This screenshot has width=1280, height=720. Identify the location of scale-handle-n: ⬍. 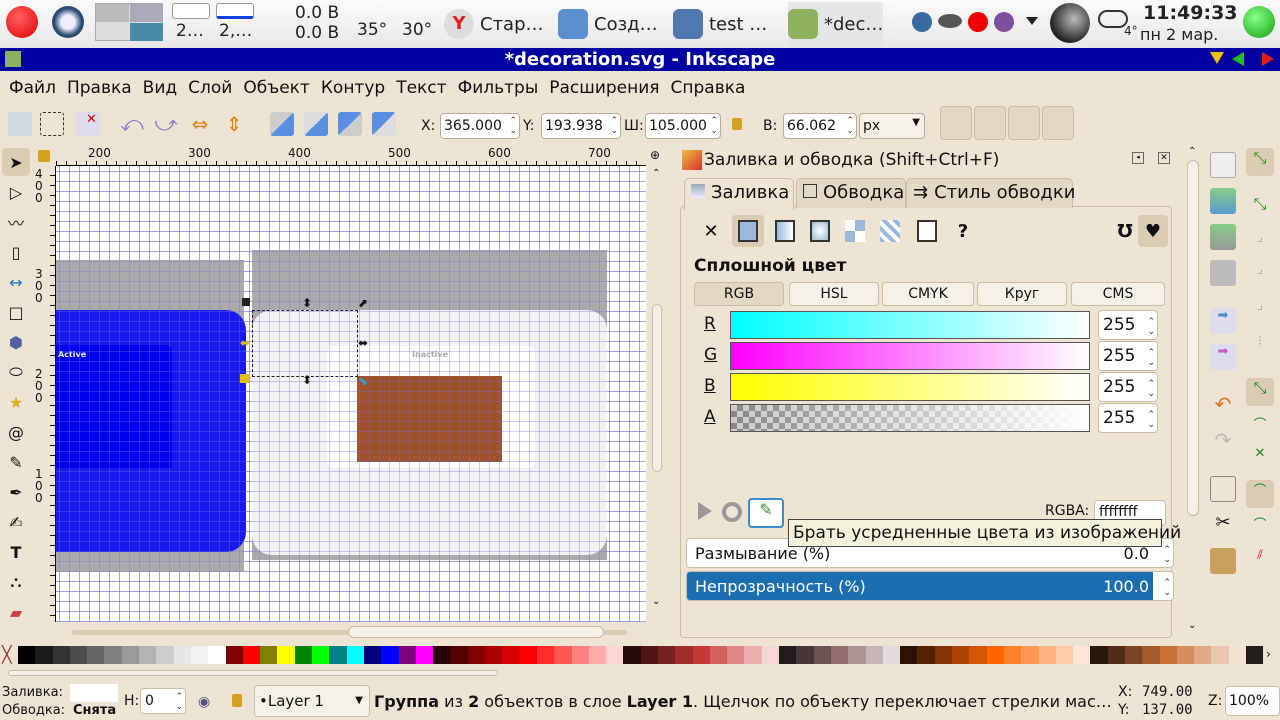
(307, 303).